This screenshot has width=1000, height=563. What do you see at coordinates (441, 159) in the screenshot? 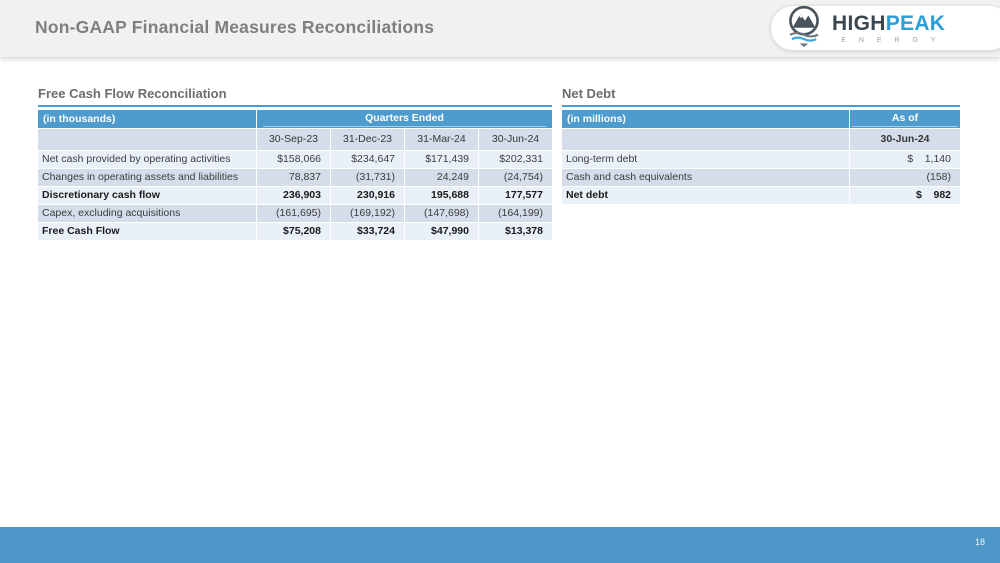
I see `row-value: $171,439` at bounding box center [441, 159].